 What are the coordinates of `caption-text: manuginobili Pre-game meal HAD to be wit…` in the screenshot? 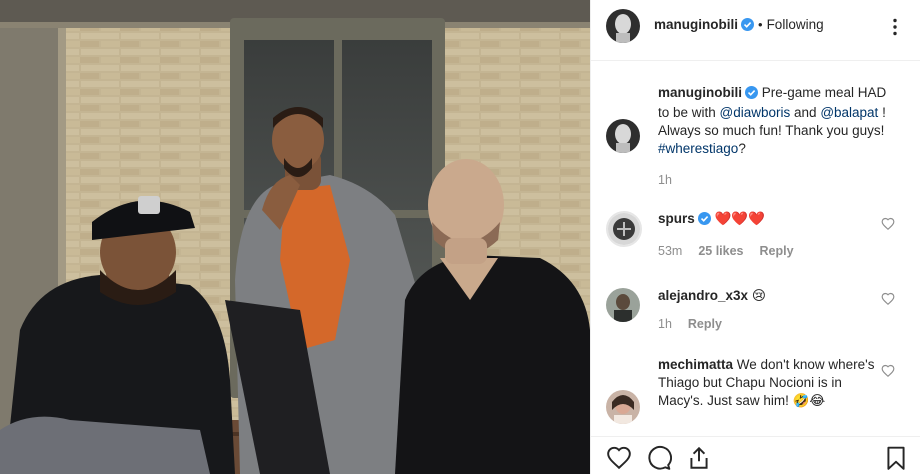 It's located at (773, 121).